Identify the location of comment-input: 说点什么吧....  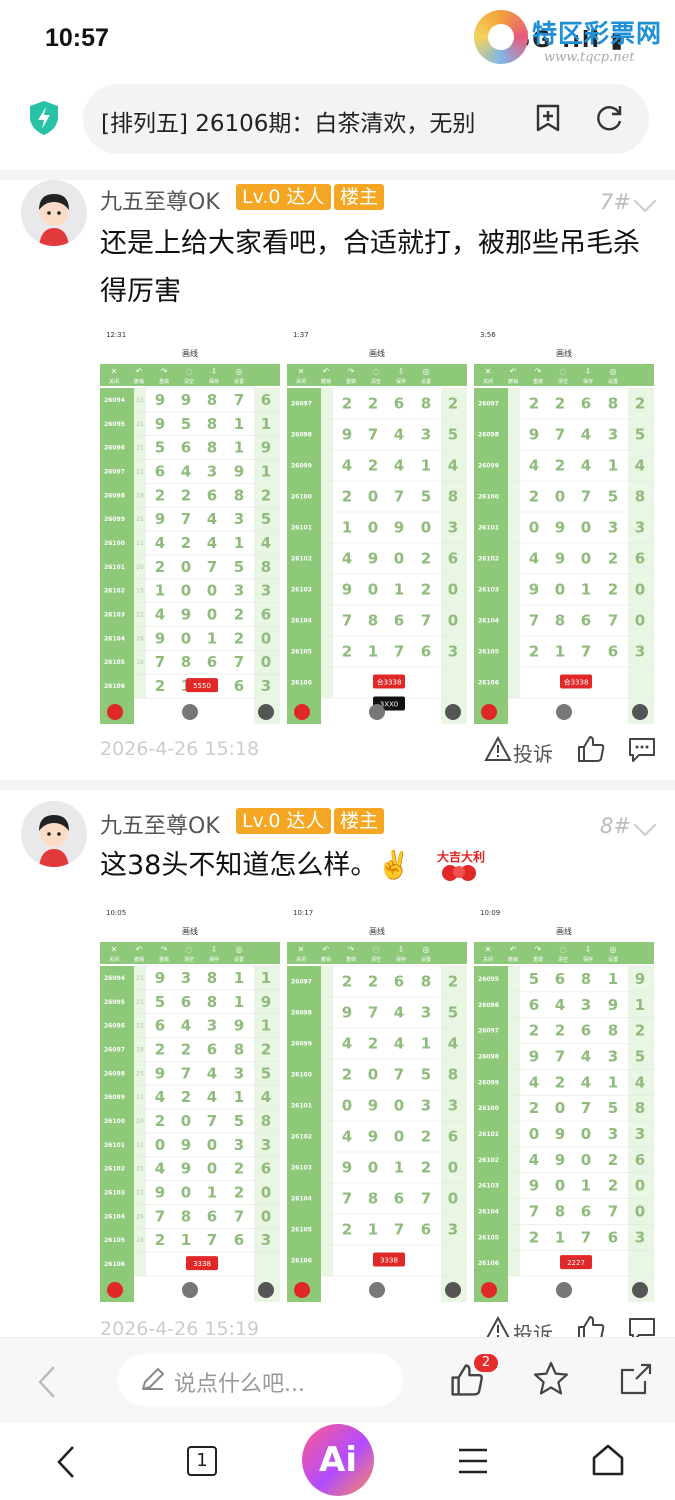
(260, 1380).